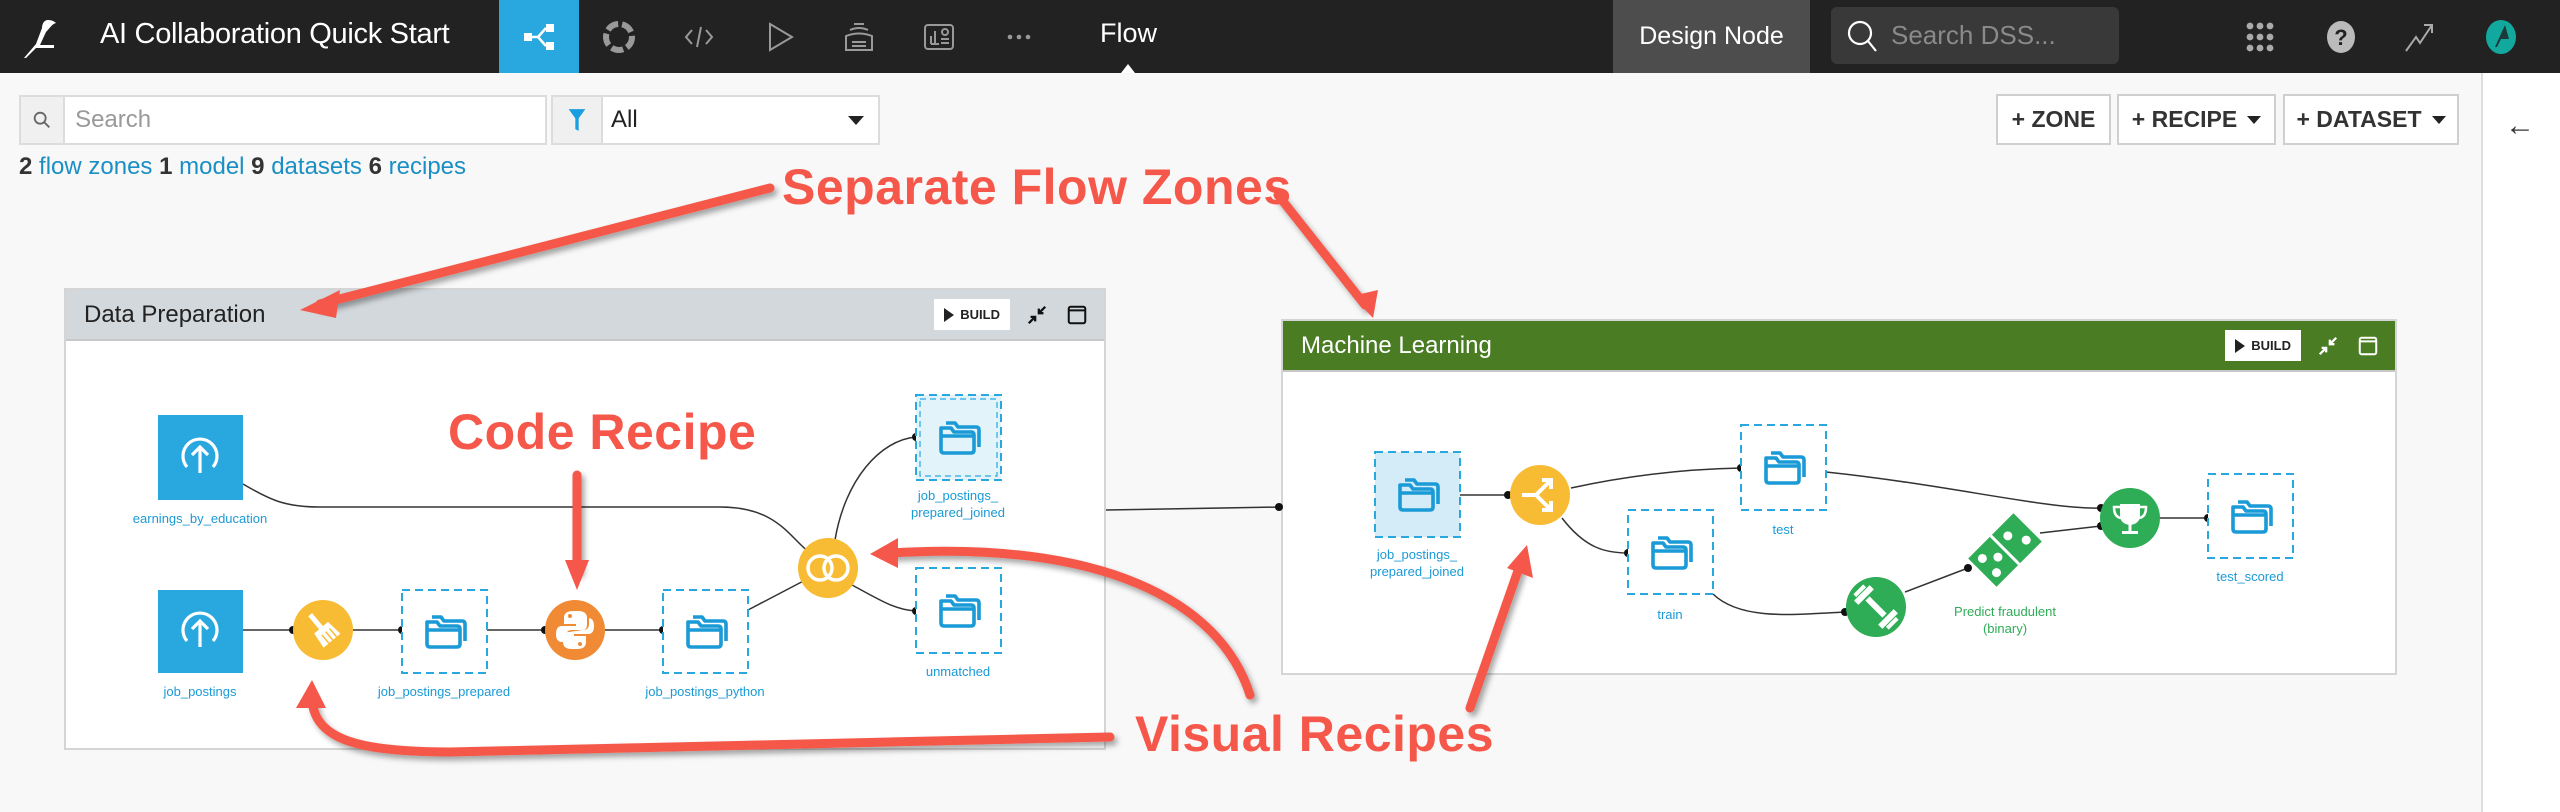 The height and width of the screenshot is (812, 2560). I want to click on label-train: train, so click(1669, 614).